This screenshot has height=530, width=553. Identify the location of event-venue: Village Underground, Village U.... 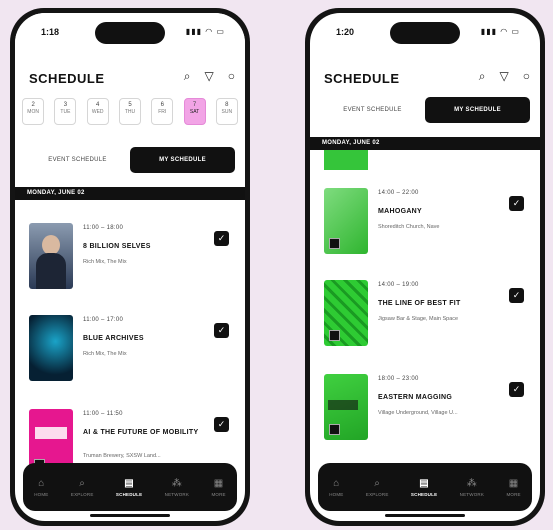
(418, 413).